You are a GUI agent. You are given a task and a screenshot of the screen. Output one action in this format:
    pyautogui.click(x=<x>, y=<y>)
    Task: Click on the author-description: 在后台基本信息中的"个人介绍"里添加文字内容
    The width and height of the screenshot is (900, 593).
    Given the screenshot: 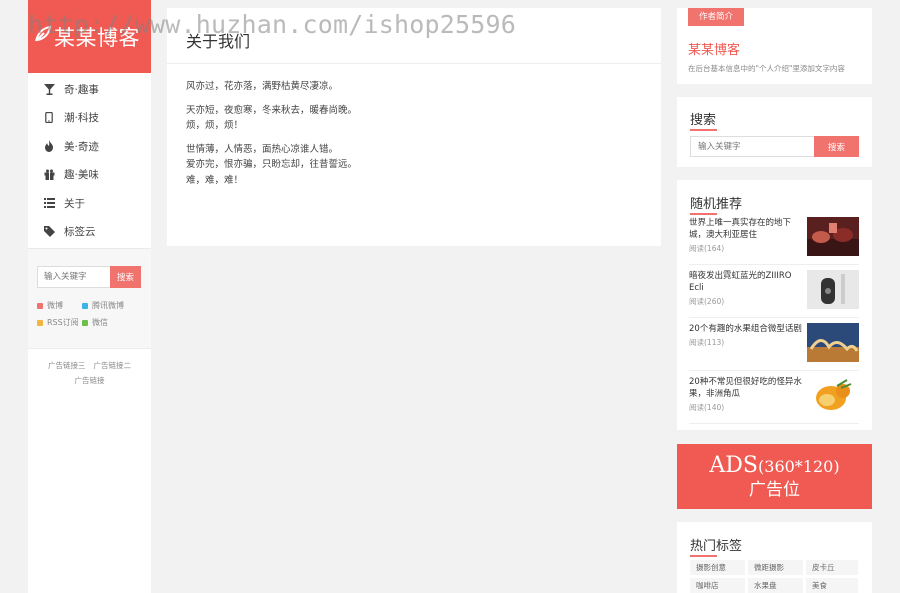 What is the action you would take?
    pyautogui.click(x=766, y=68)
    